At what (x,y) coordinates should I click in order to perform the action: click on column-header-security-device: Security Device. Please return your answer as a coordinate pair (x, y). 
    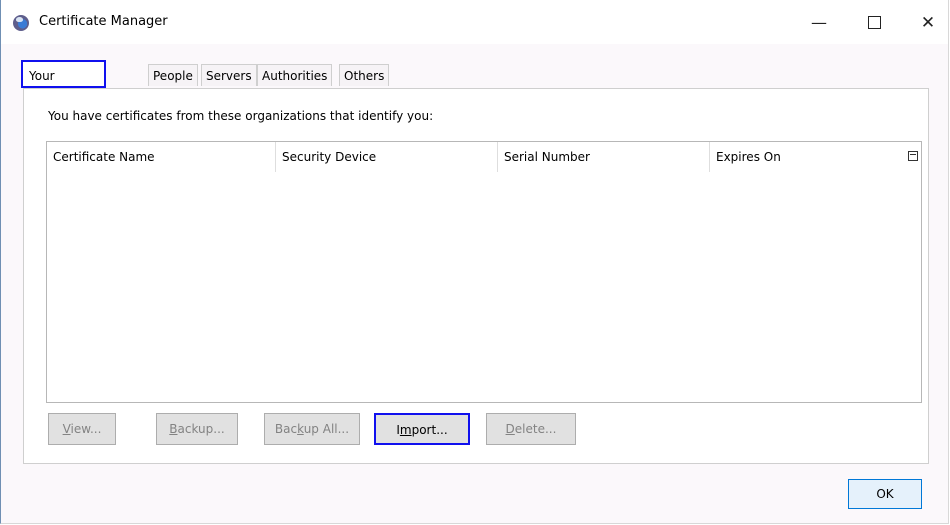
    Looking at the image, I should click on (387, 157).